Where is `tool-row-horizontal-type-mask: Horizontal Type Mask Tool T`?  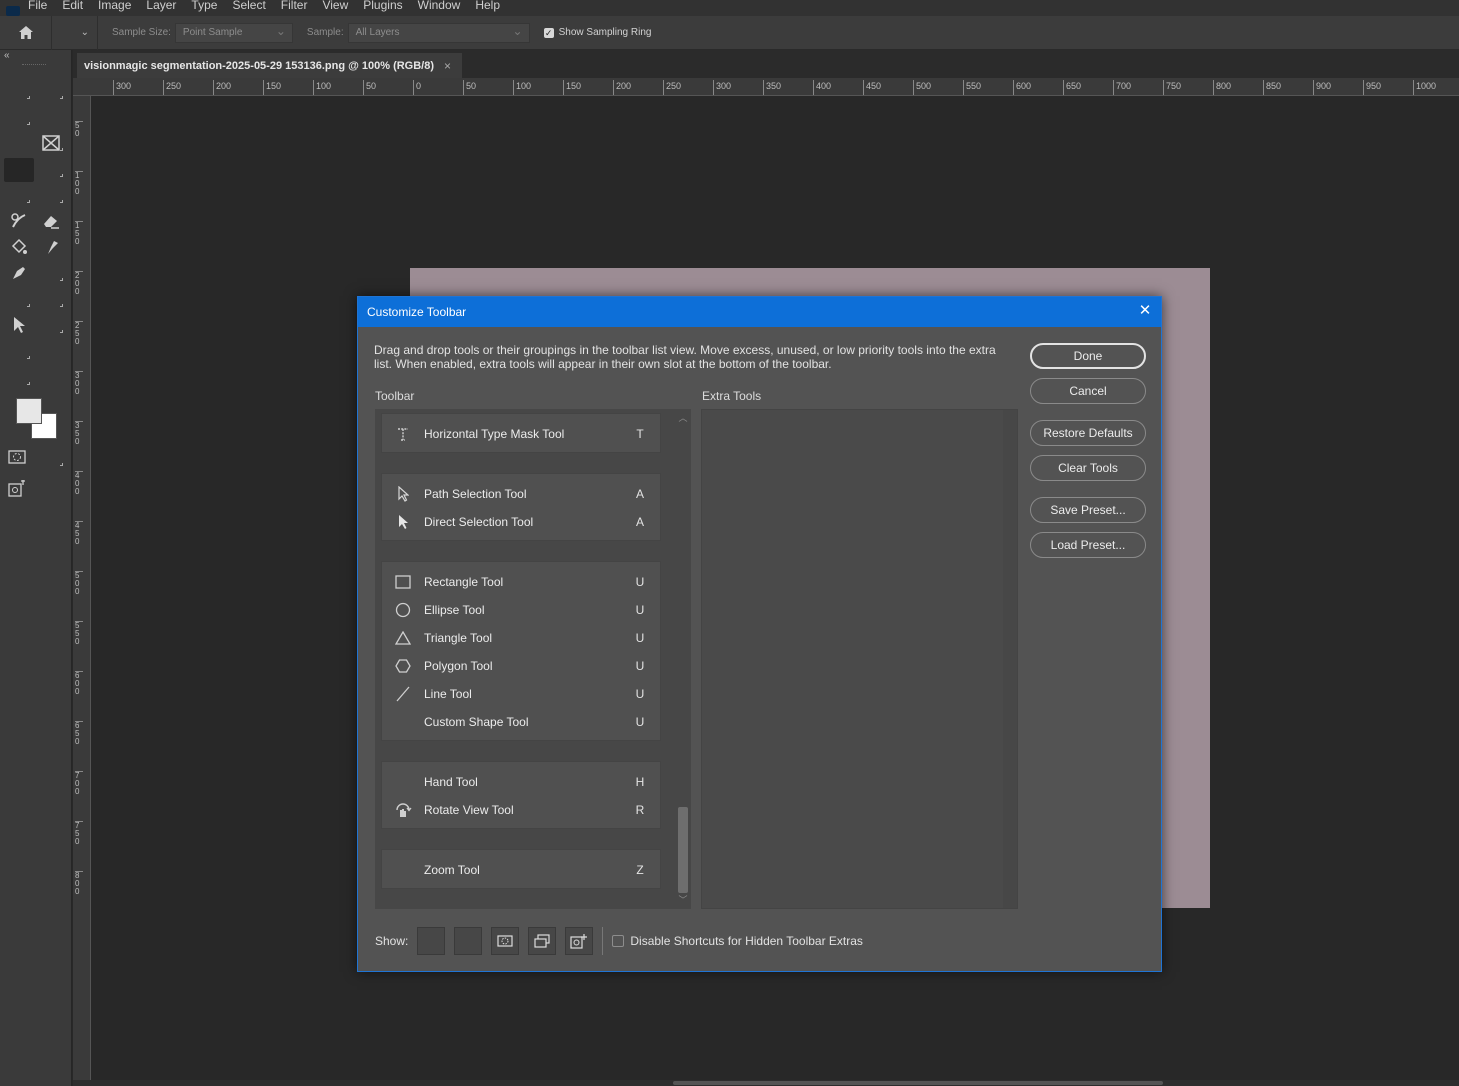
tool-row-horizontal-type-mask: Horizontal Type Mask Tool T is located at coordinates (521, 434).